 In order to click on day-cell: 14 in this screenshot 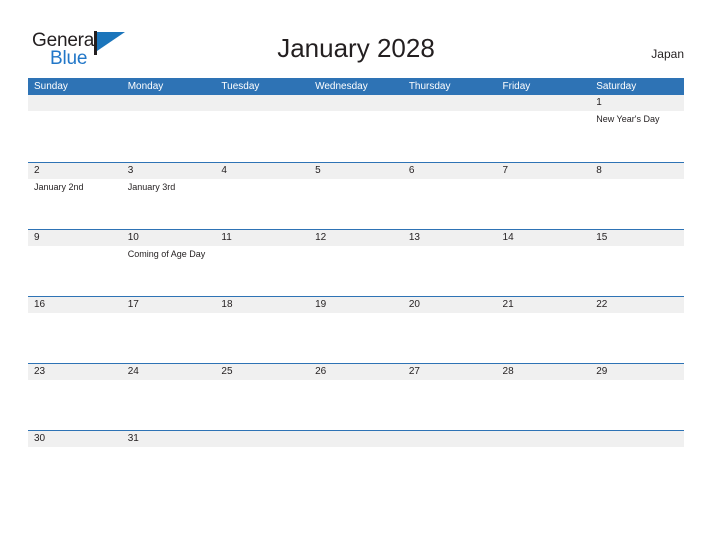, I will do `click(544, 263)`.